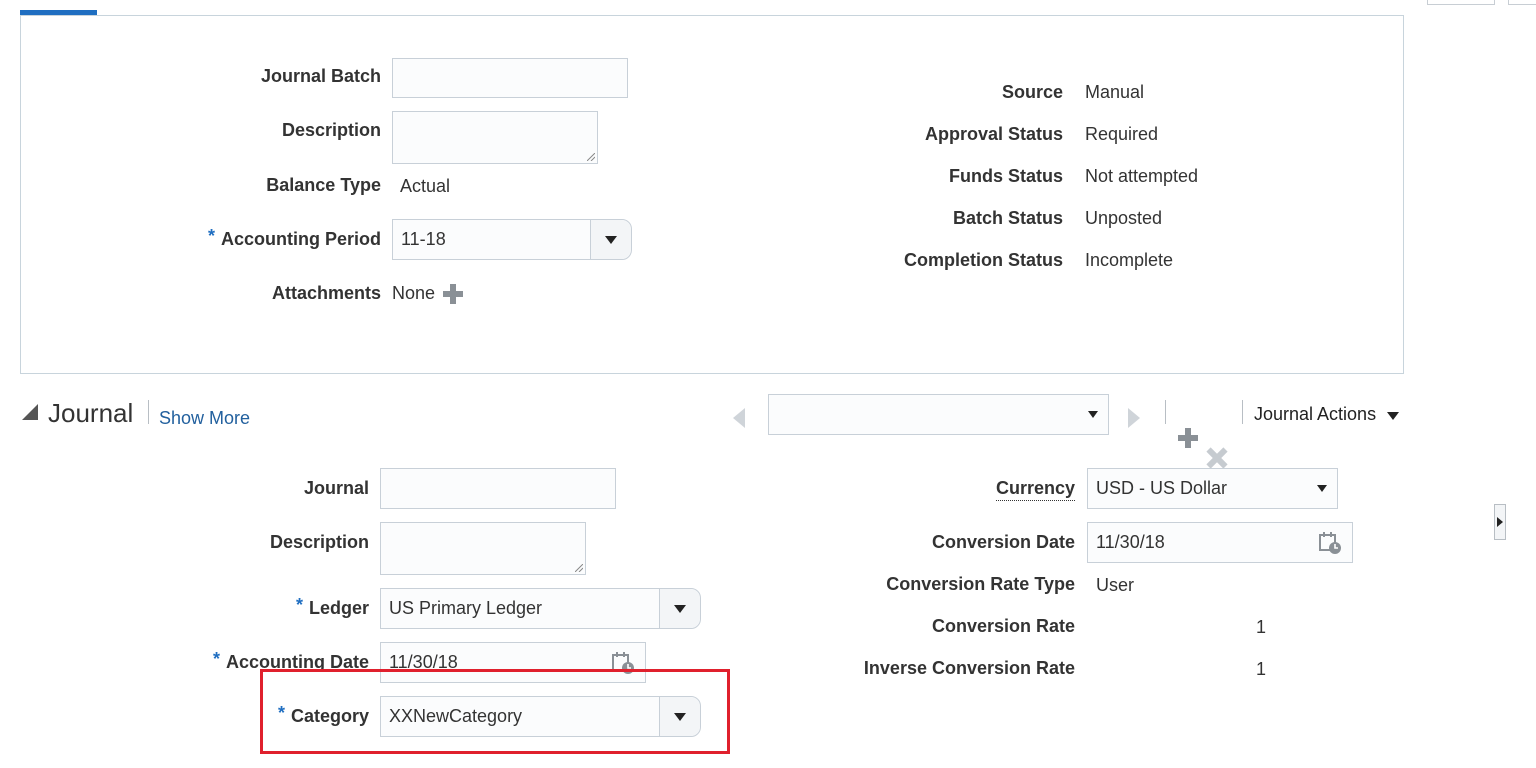 This screenshot has height=768, width=1536. Describe the element at coordinates (938, 414) in the screenshot. I see `journal-selector` at that location.